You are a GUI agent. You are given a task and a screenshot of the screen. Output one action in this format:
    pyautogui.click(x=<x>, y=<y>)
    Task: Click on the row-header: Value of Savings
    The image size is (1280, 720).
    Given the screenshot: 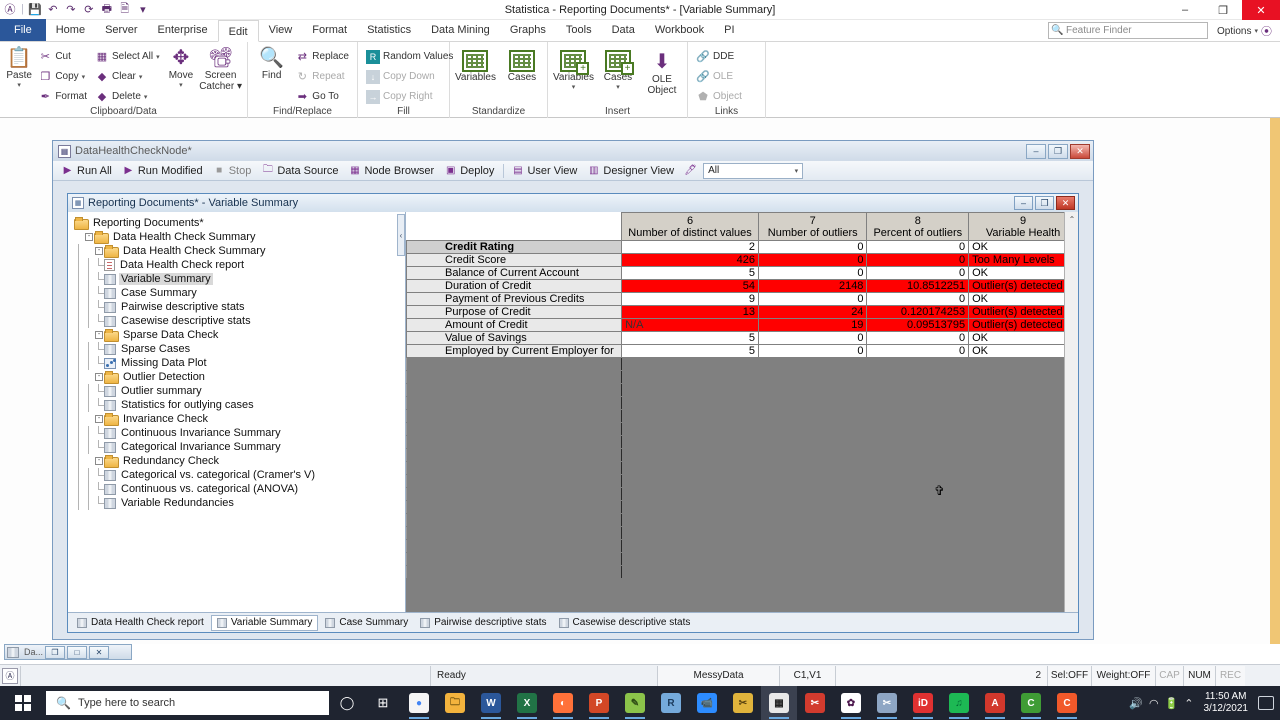 What is the action you would take?
    pyautogui.click(x=514, y=338)
    